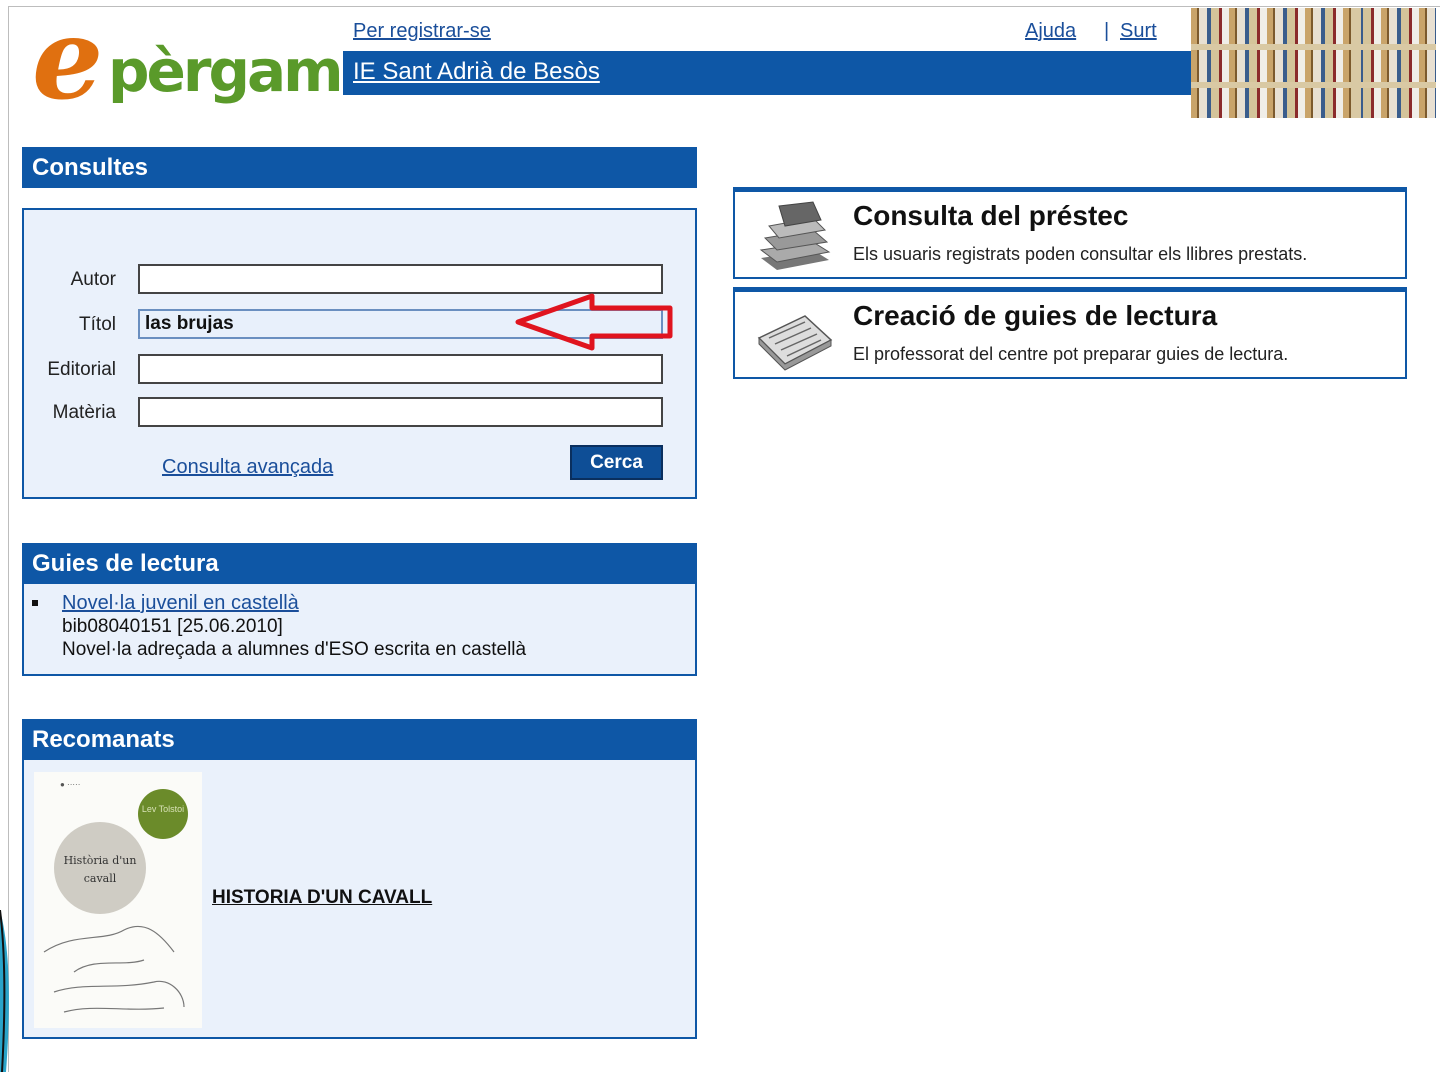 The width and height of the screenshot is (1440, 1072). What do you see at coordinates (81, 369) in the screenshot?
I see `publisher-label: Editorial` at bounding box center [81, 369].